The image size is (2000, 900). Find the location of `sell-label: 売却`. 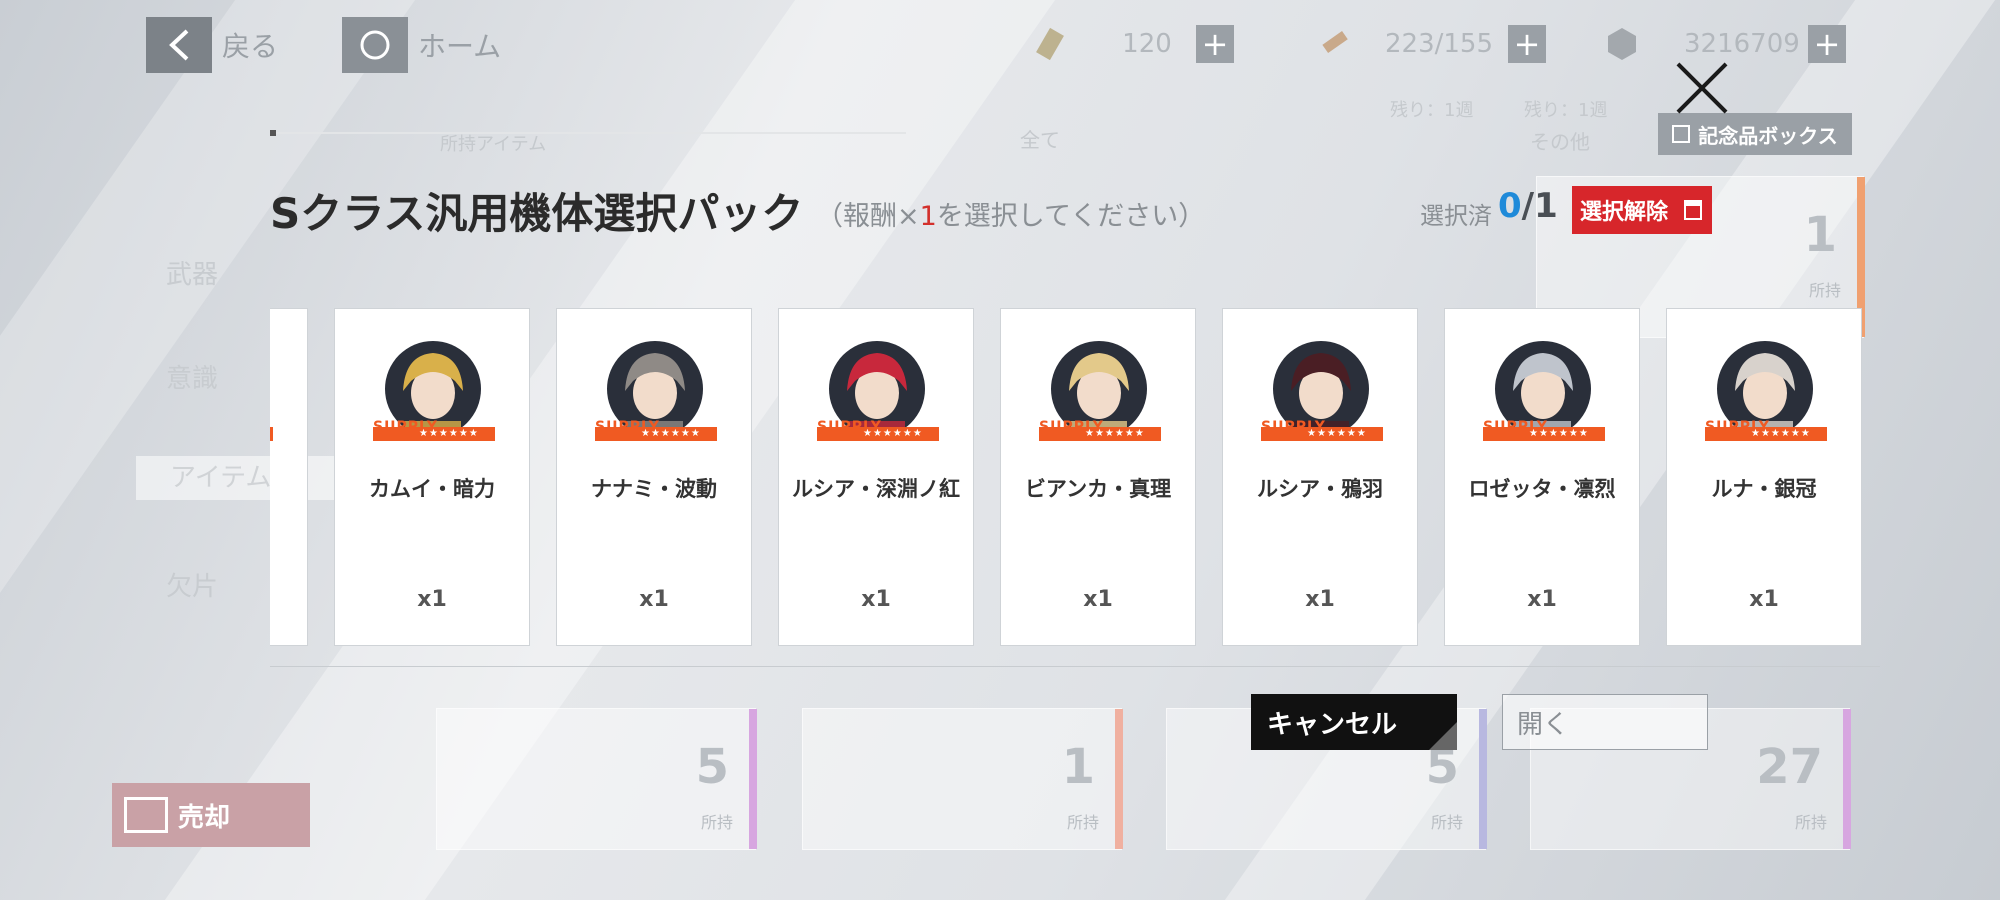

sell-label: 売却 is located at coordinates (204, 817).